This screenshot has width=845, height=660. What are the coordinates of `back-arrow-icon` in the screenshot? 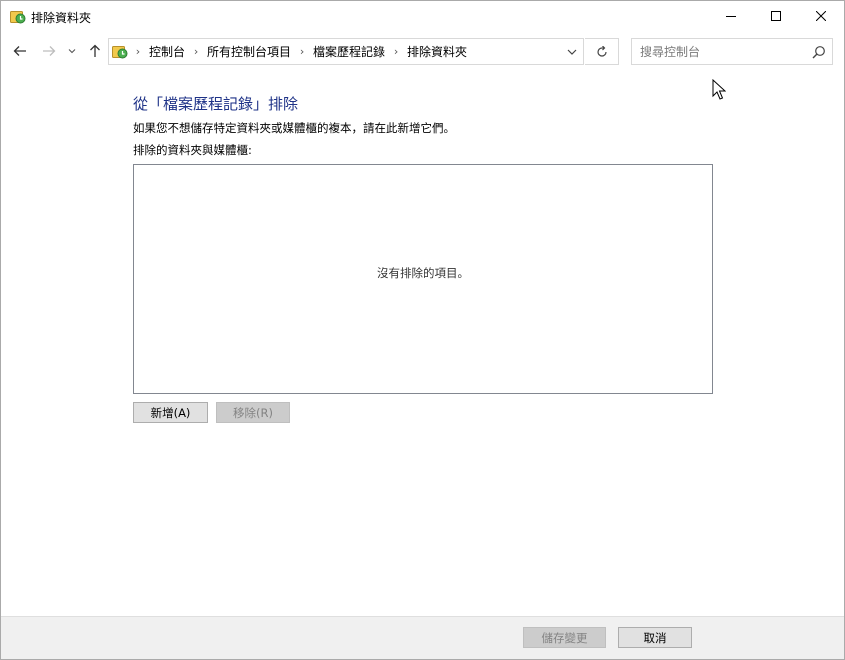 It's located at (19, 51).